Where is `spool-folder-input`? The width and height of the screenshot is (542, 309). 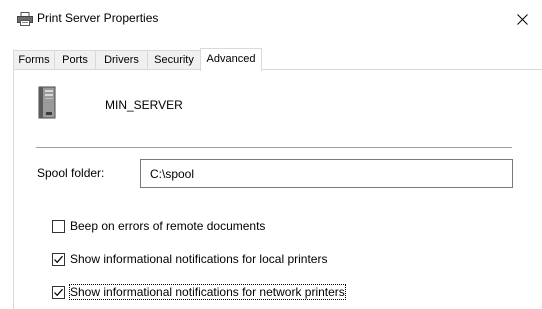
spool-folder-input is located at coordinates (326, 173).